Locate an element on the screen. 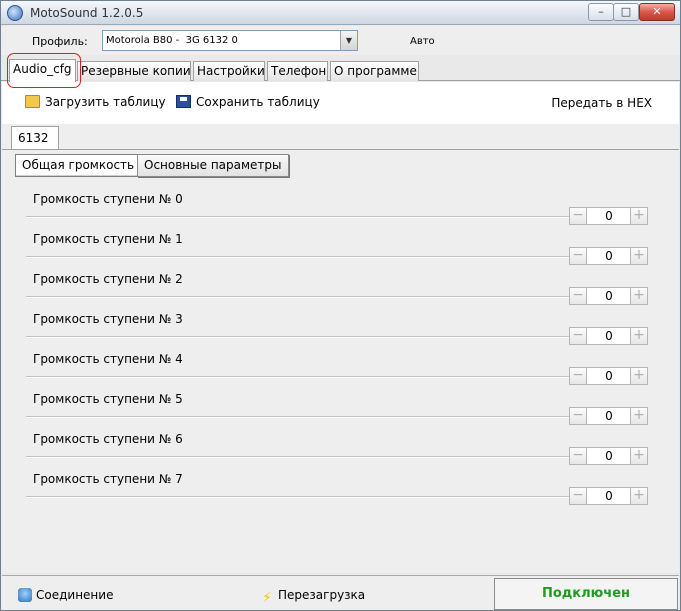  volume-step-row: Громкость ступени № 3 − 0 + is located at coordinates (340, 326).